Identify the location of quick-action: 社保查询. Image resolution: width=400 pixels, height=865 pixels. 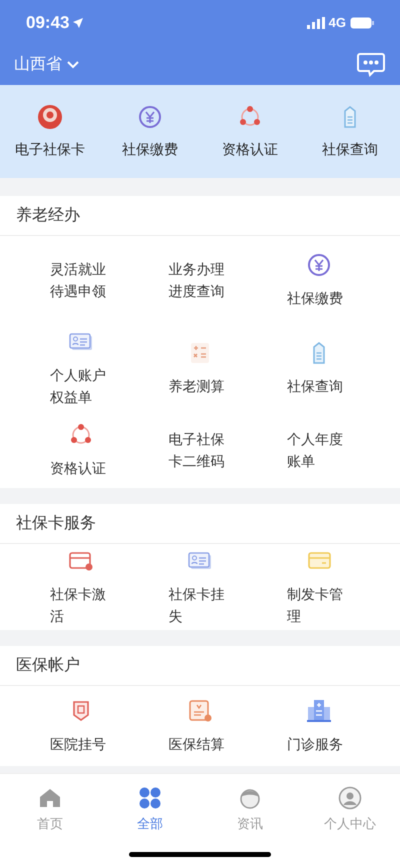
(350, 131).